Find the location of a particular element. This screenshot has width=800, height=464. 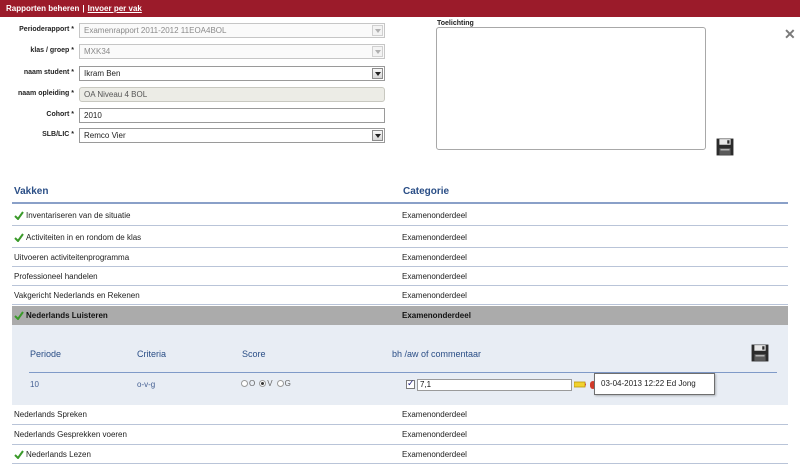

student-row: naam student * Ikram Ben is located at coordinates (195, 73).